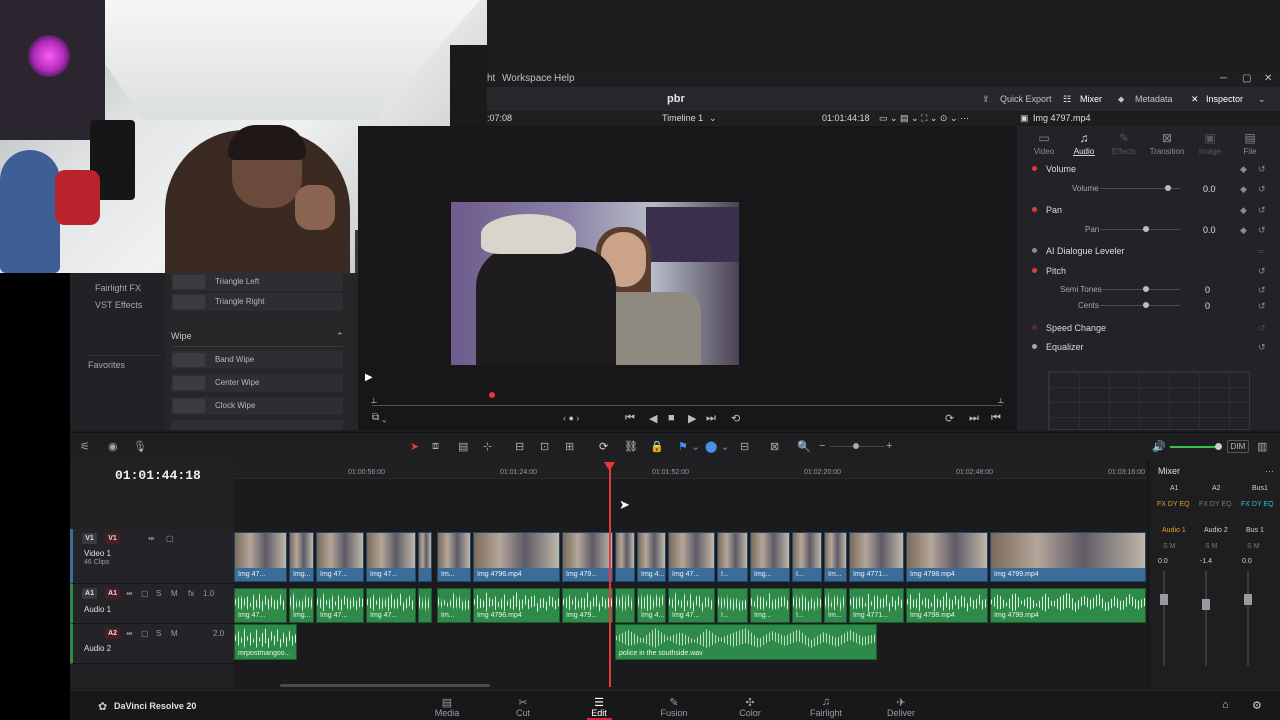 This screenshot has height=720, width=1280. I want to click on video-clip: Img 4798.mp4, so click(947, 557).